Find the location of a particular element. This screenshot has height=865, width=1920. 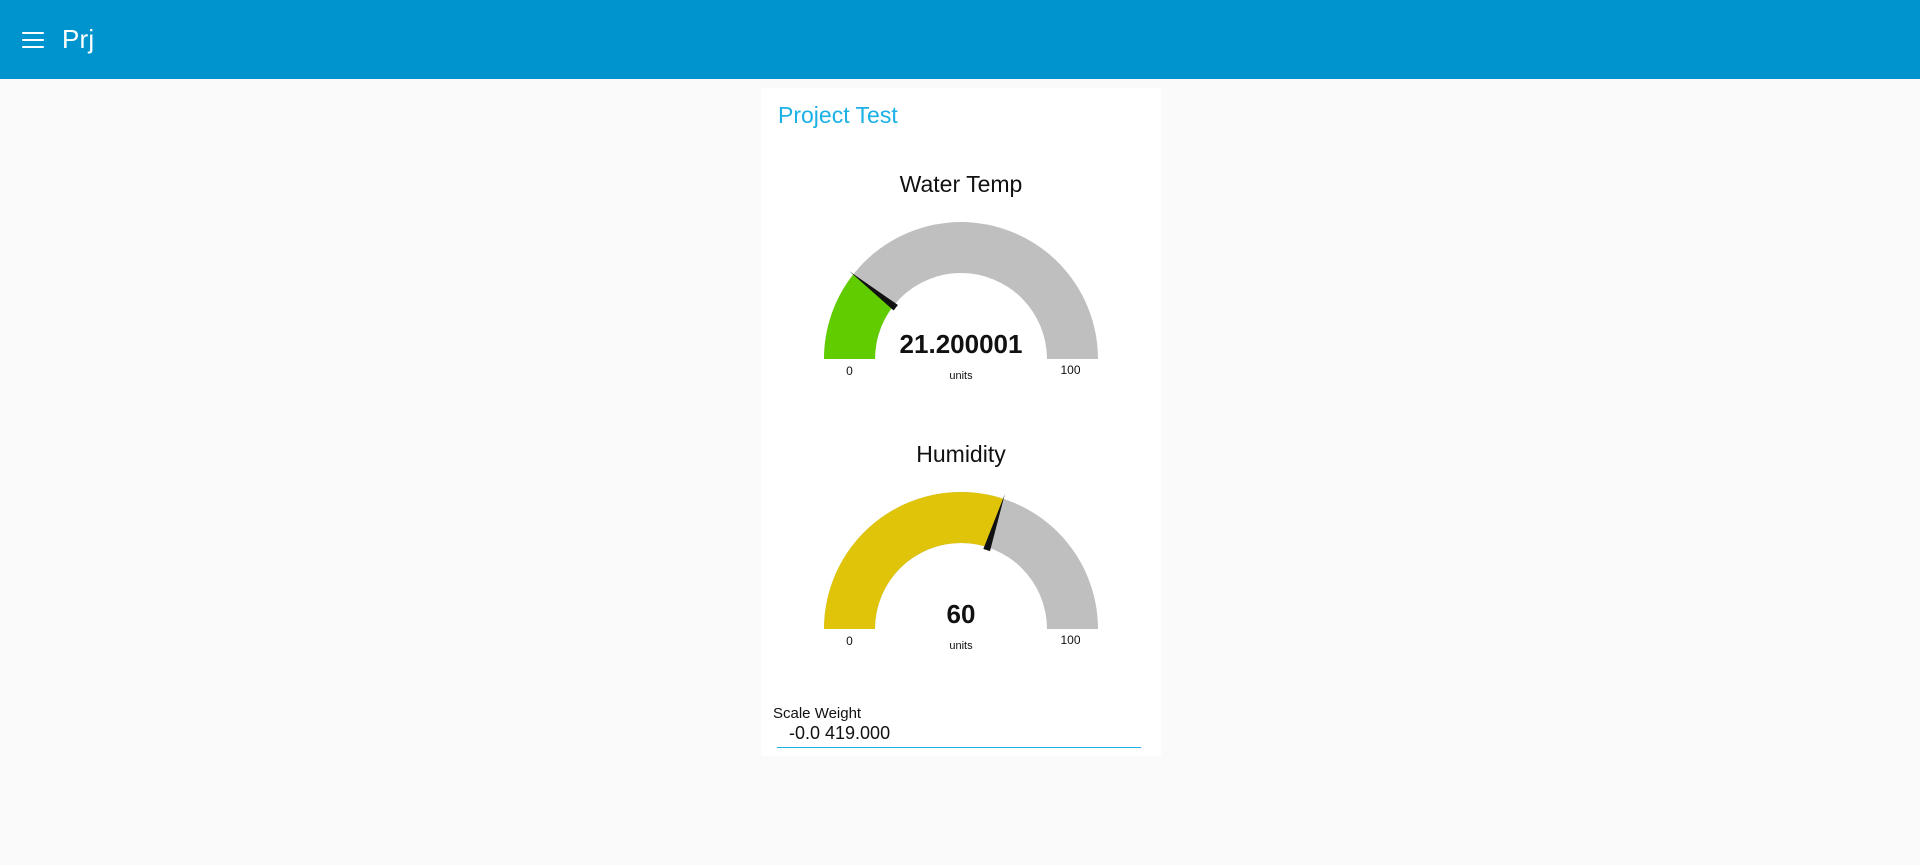

gauge-fill is located at coordinates (914, 560).